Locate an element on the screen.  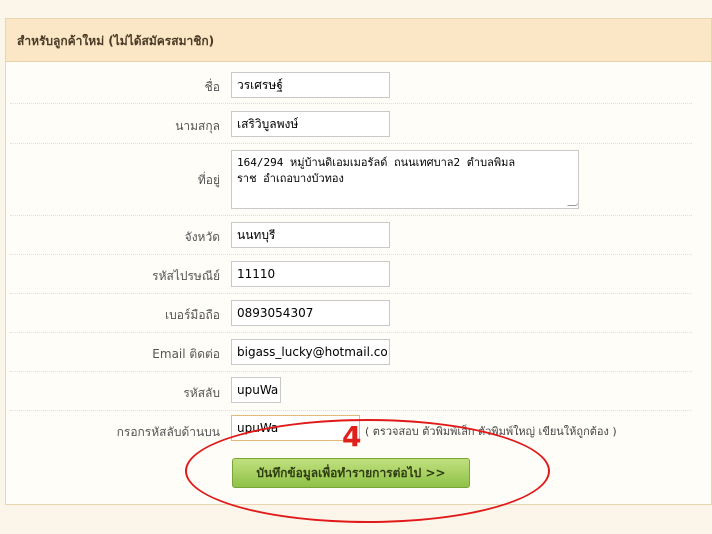
captcha-code-box: upuWa is located at coordinates (256, 390).